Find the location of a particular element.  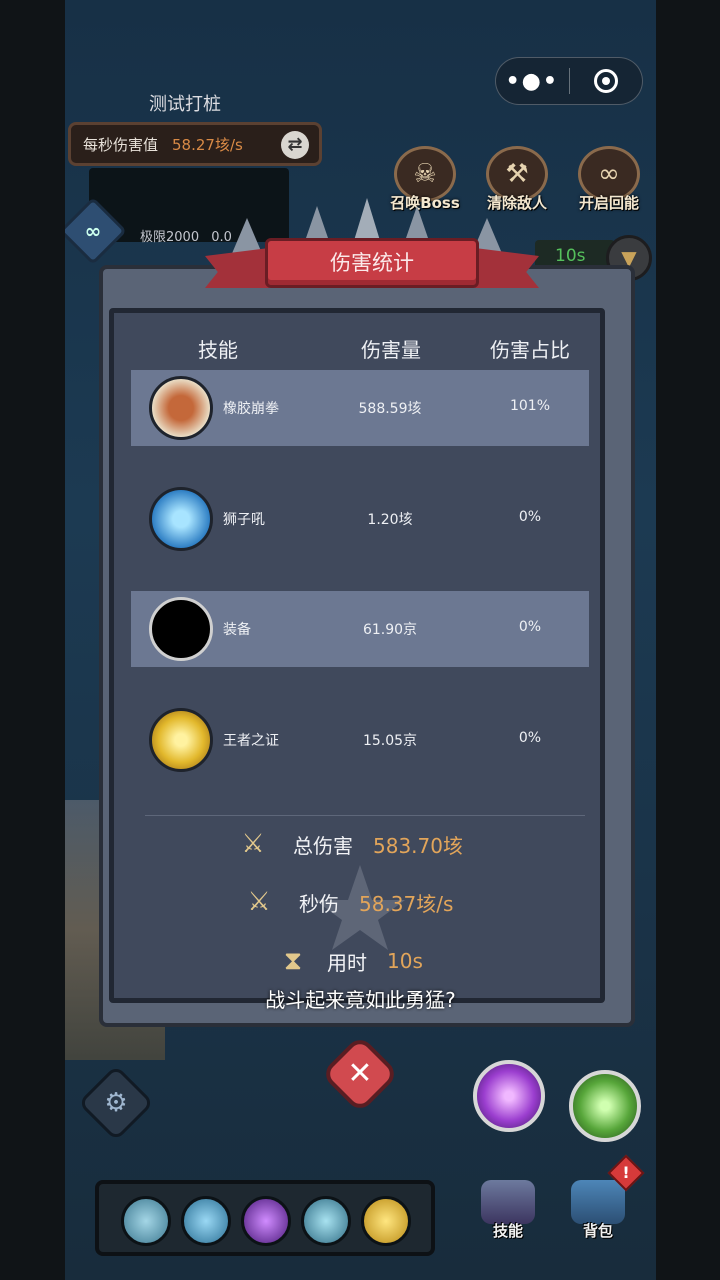

dps-line: ⚔ 秒伤 58.37垓/s is located at coordinates (347, 902).